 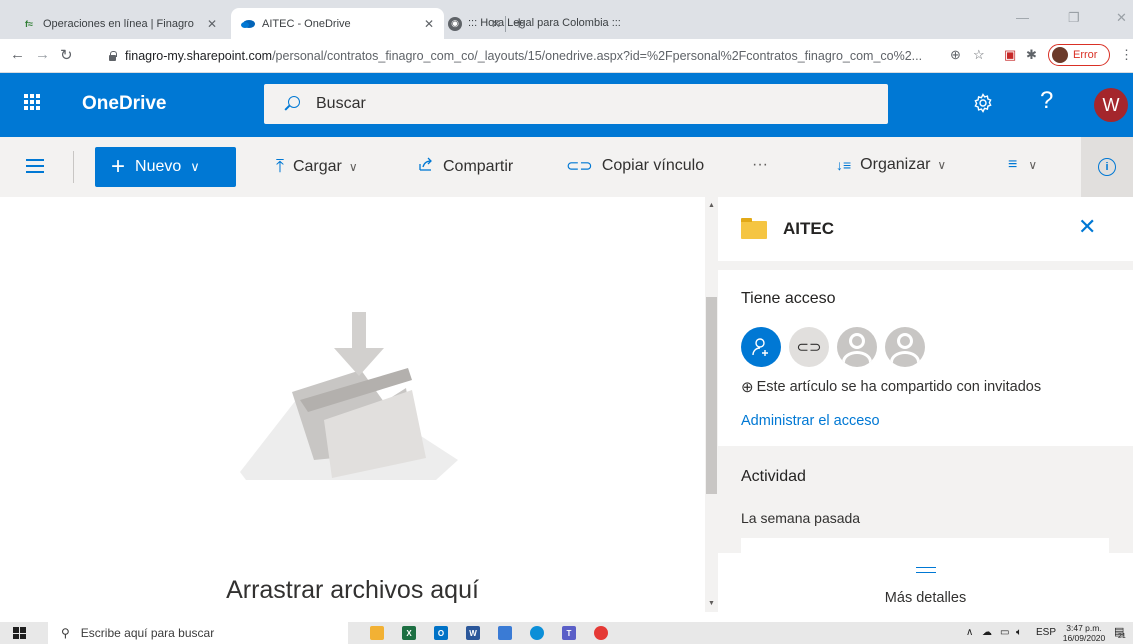 What do you see at coordinates (1022, 165) in the screenshot?
I see `view-options-button: ≡ ∨` at bounding box center [1022, 165].